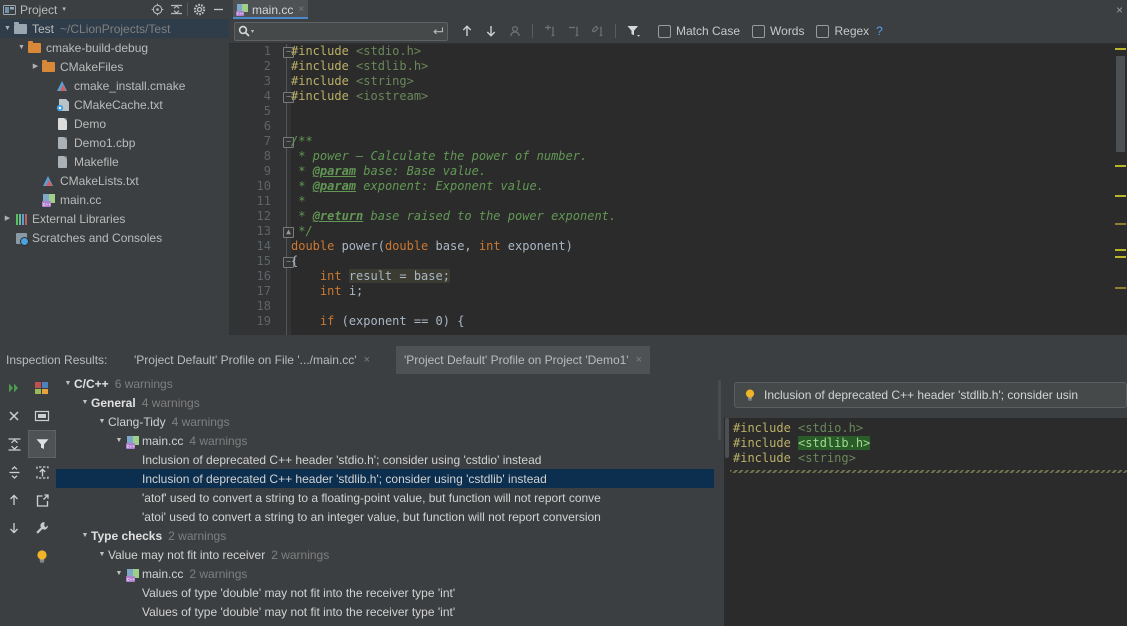 This screenshot has width=1127, height=626. What do you see at coordinates (664, 31) in the screenshot?
I see `checkbox-box` at bounding box center [664, 31].